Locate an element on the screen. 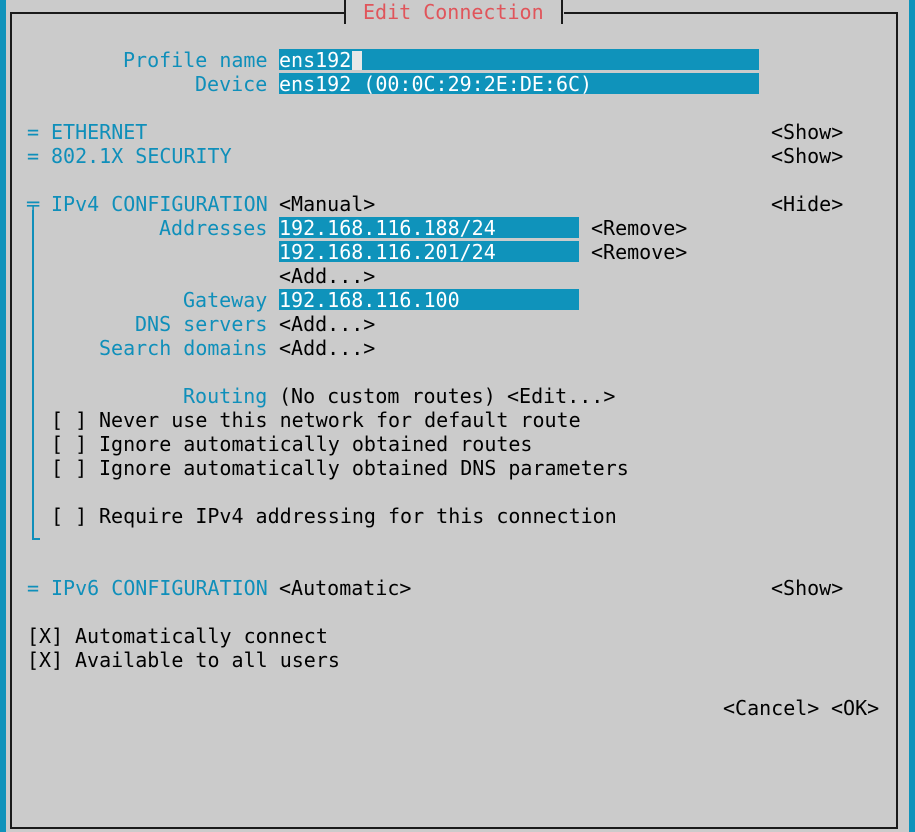 The height and width of the screenshot is (832, 915). add-dns-button: <Add...> is located at coordinates (327, 324).